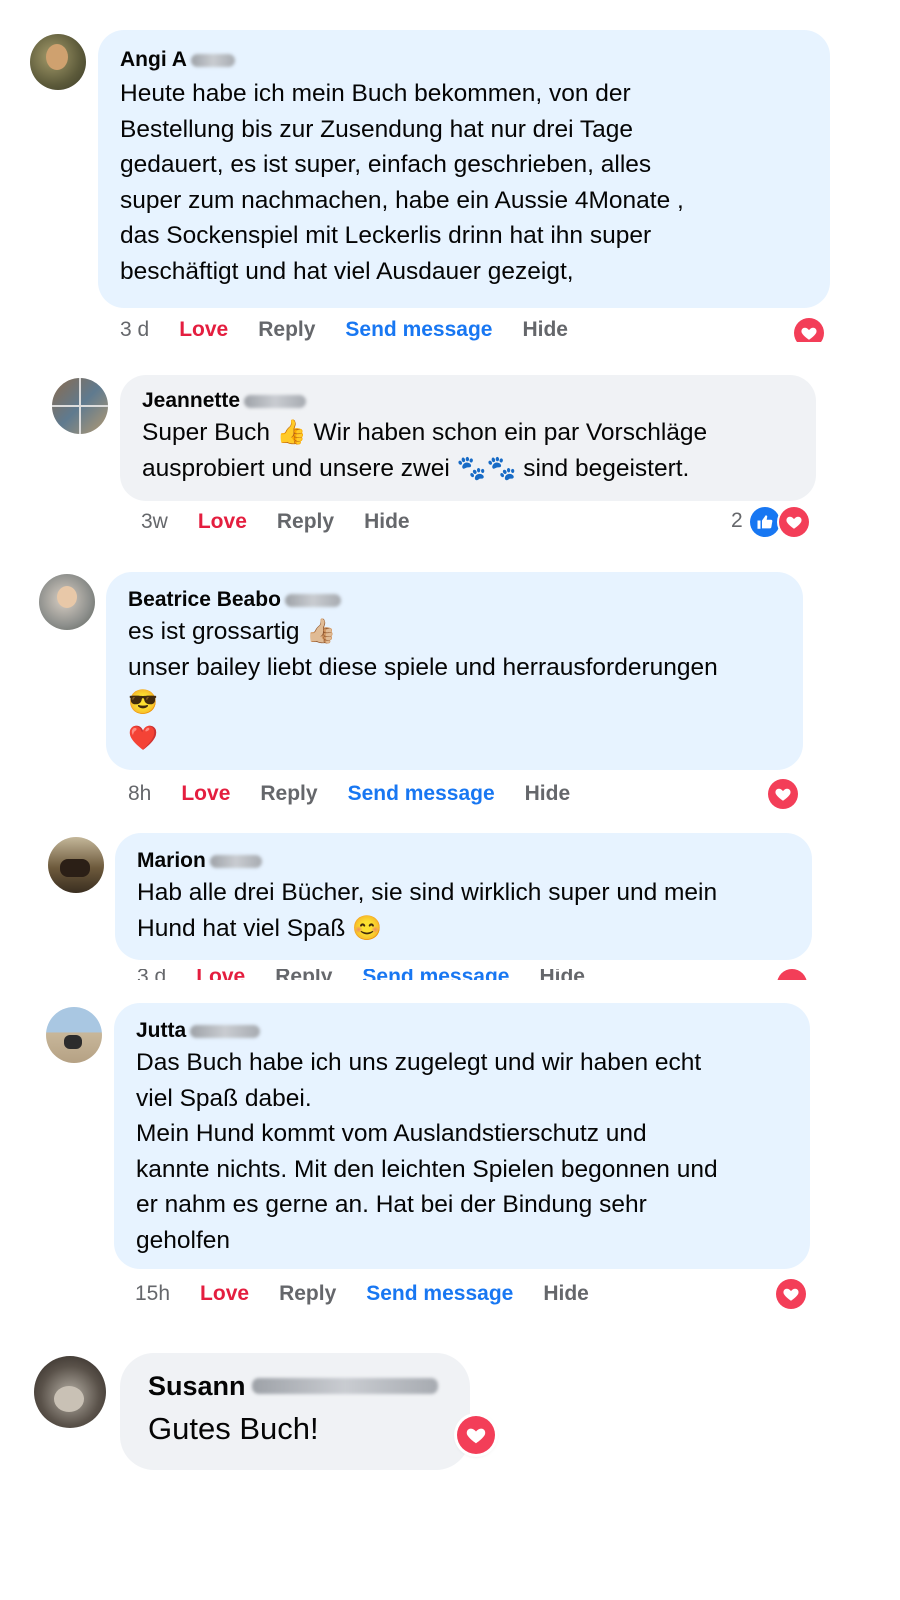  Describe the element at coordinates (183, 1240) in the screenshot. I see `comment-line: geholfen` at that location.